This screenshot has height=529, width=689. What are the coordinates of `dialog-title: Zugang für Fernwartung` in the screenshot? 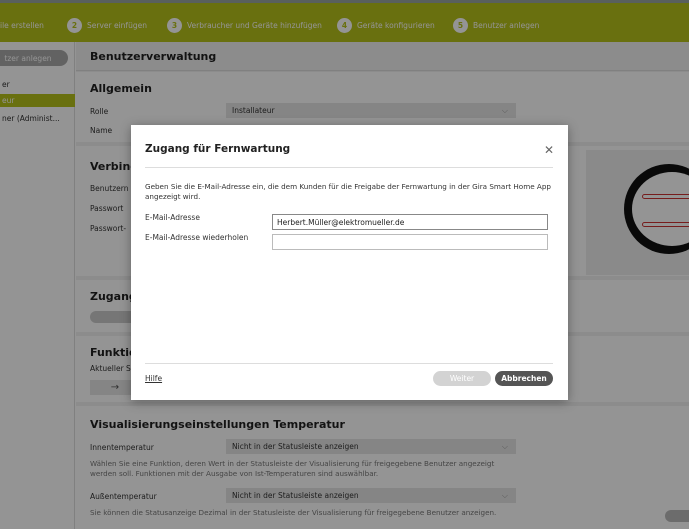 It's located at (218, 149).